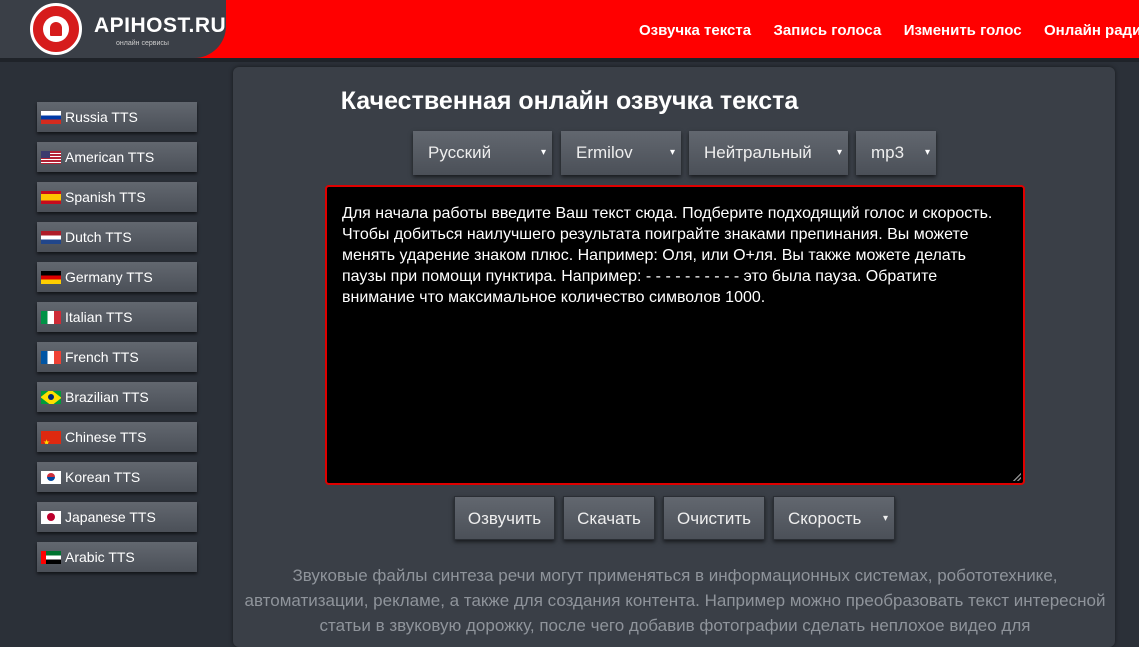 The width and height of the screenshot is (1139, 647). I want to click on speed-select: Скорость ▾, so click(834, 518).